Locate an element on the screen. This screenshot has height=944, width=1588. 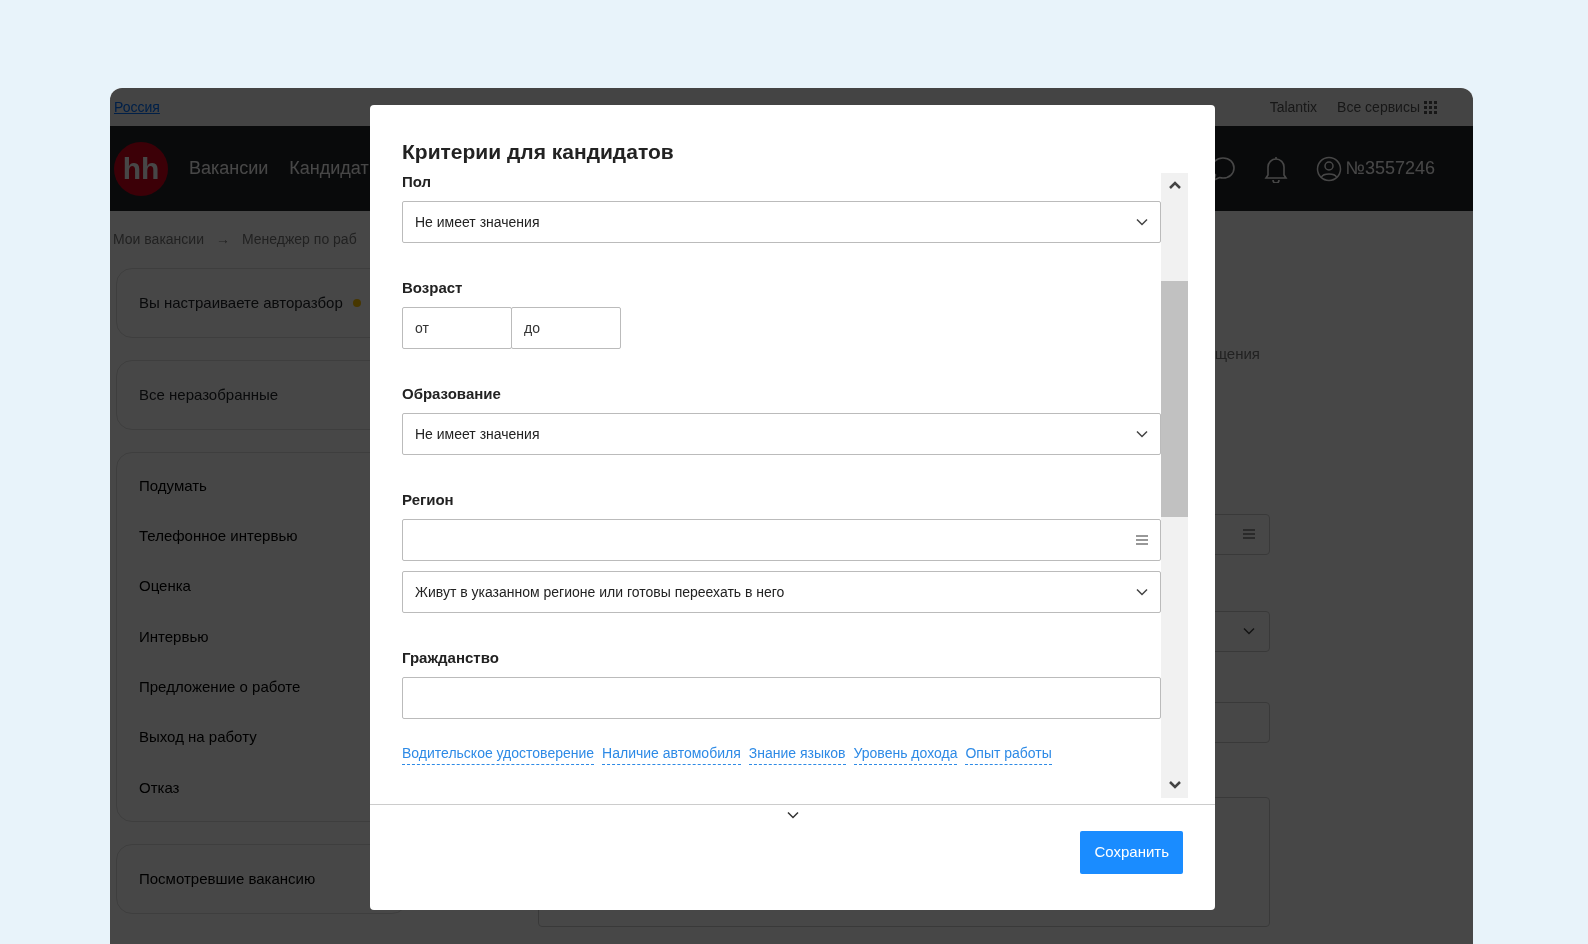
list-icon is located at coordinates (1142, 540).